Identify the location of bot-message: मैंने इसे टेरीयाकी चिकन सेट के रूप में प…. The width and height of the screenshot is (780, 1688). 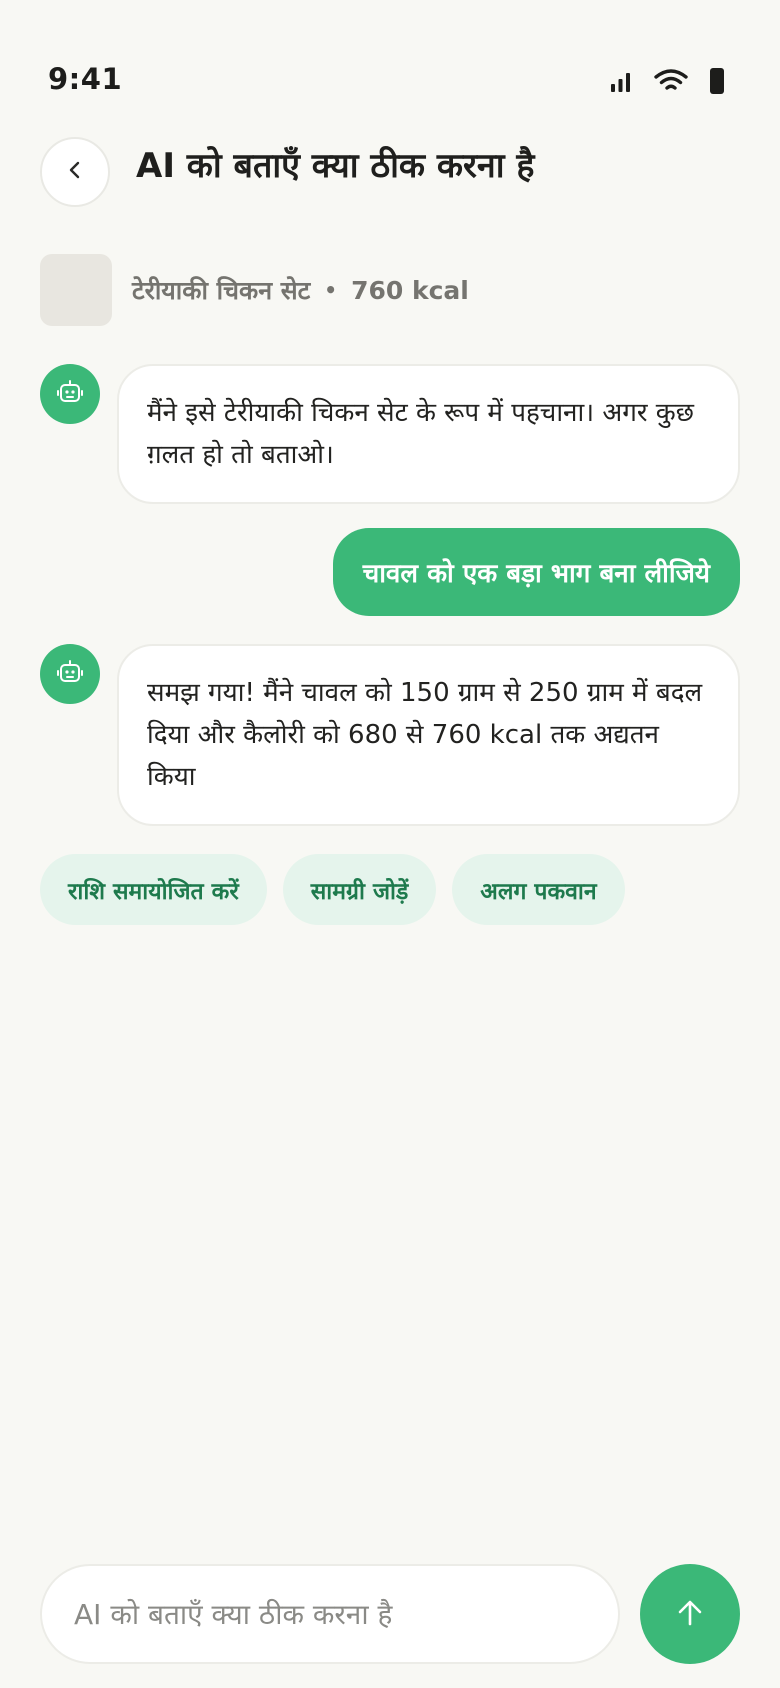
(390, 434).